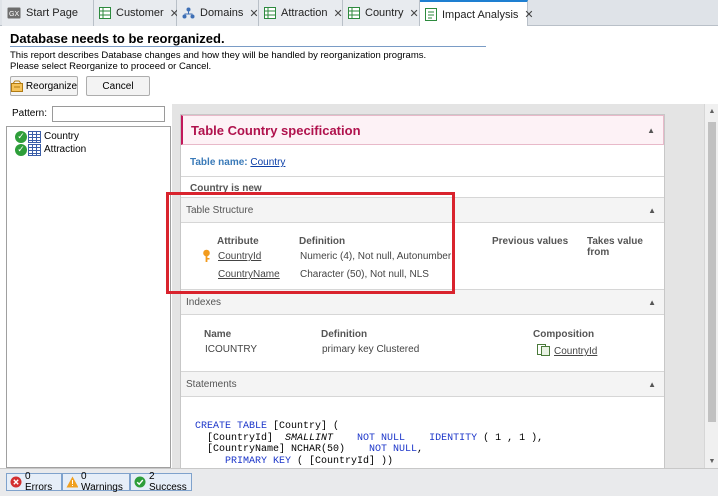  I want to click on warnings-filter-button: 0 Warnings, so click(96, 482).